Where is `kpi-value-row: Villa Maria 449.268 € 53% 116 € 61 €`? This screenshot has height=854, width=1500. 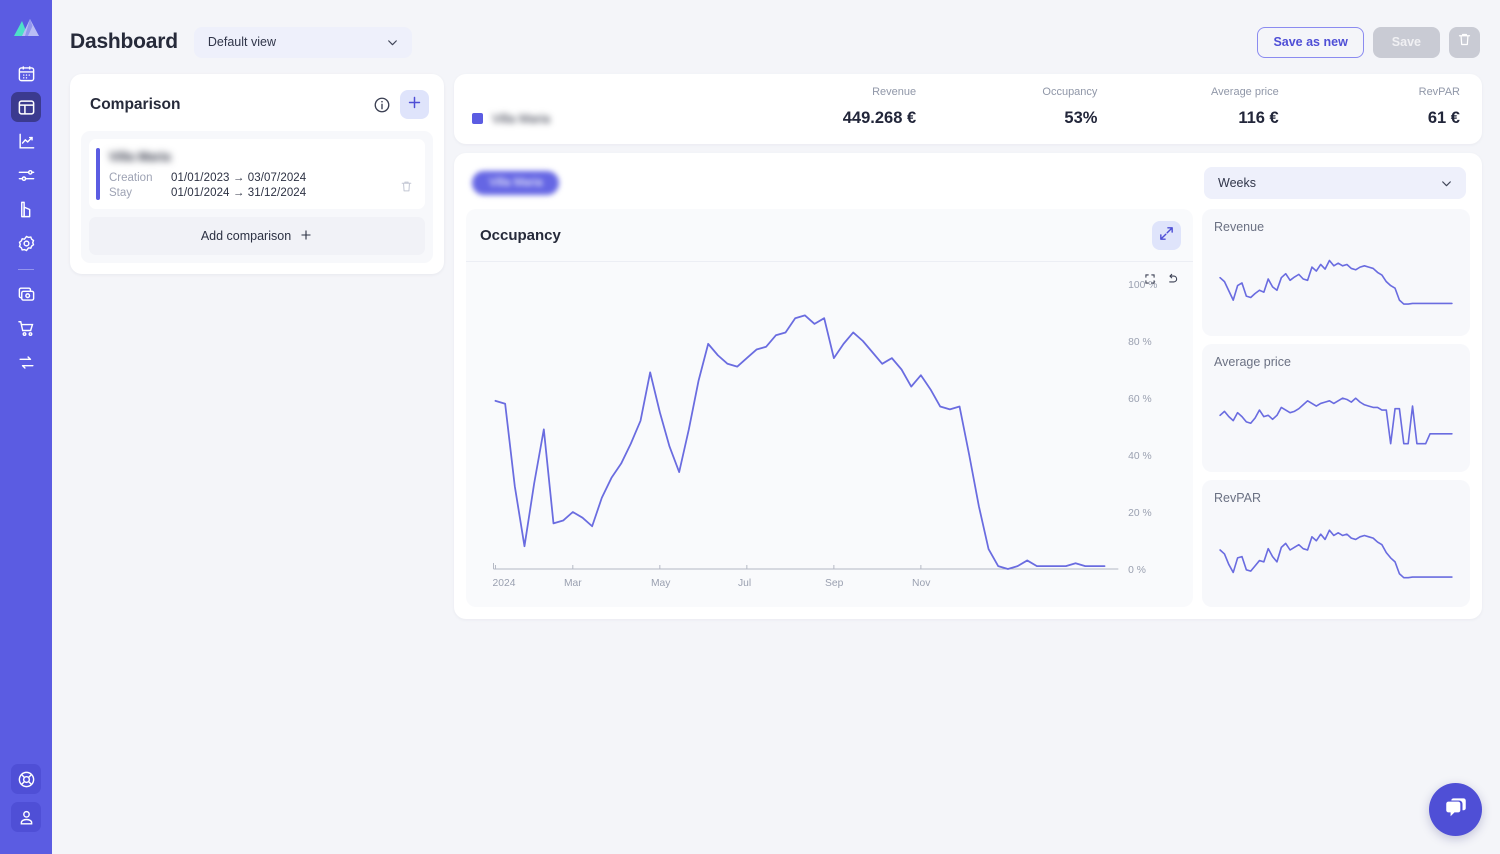 kpi-value-row: Villa Maria 449.268 € 53% 116 € 61 € is located at coordinates (966, 118).